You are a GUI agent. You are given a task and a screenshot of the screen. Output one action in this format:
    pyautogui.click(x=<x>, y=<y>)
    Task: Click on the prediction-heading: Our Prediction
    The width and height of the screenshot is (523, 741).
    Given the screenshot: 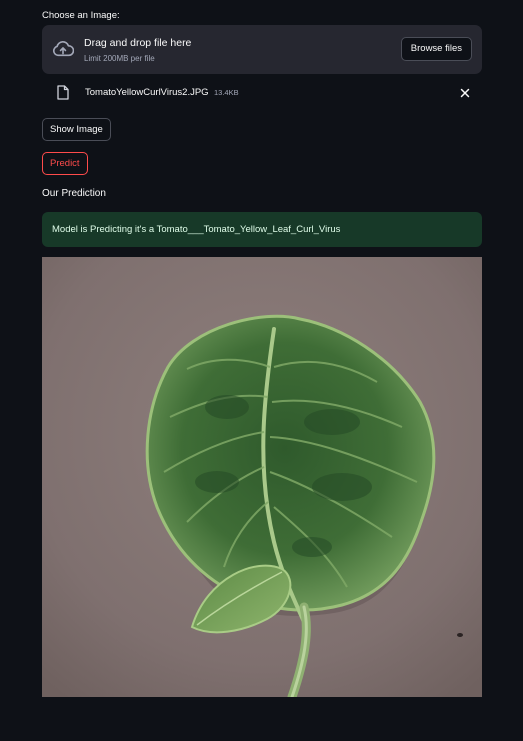 What is the action you would take?
    pyautogui.click(x=74, y=193)
    